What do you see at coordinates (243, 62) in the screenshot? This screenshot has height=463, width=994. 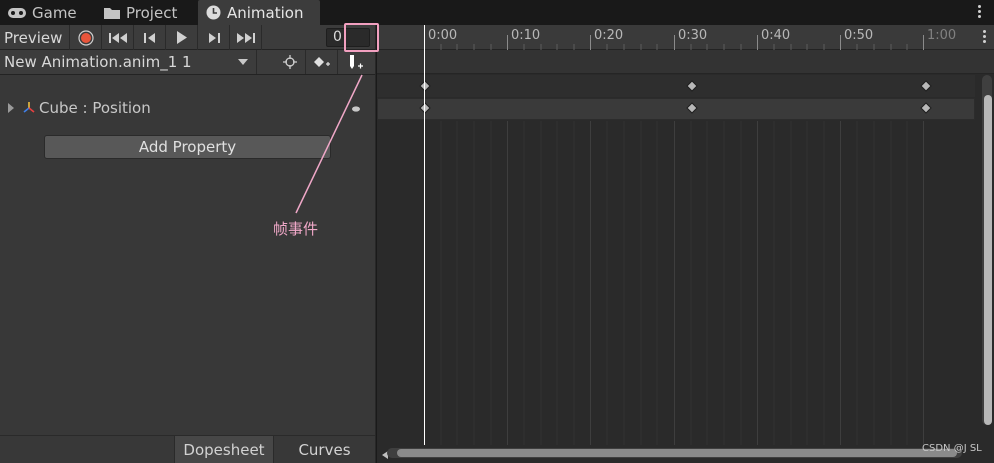 I see `chevron-down-icon` at bounding box center [243, 62].